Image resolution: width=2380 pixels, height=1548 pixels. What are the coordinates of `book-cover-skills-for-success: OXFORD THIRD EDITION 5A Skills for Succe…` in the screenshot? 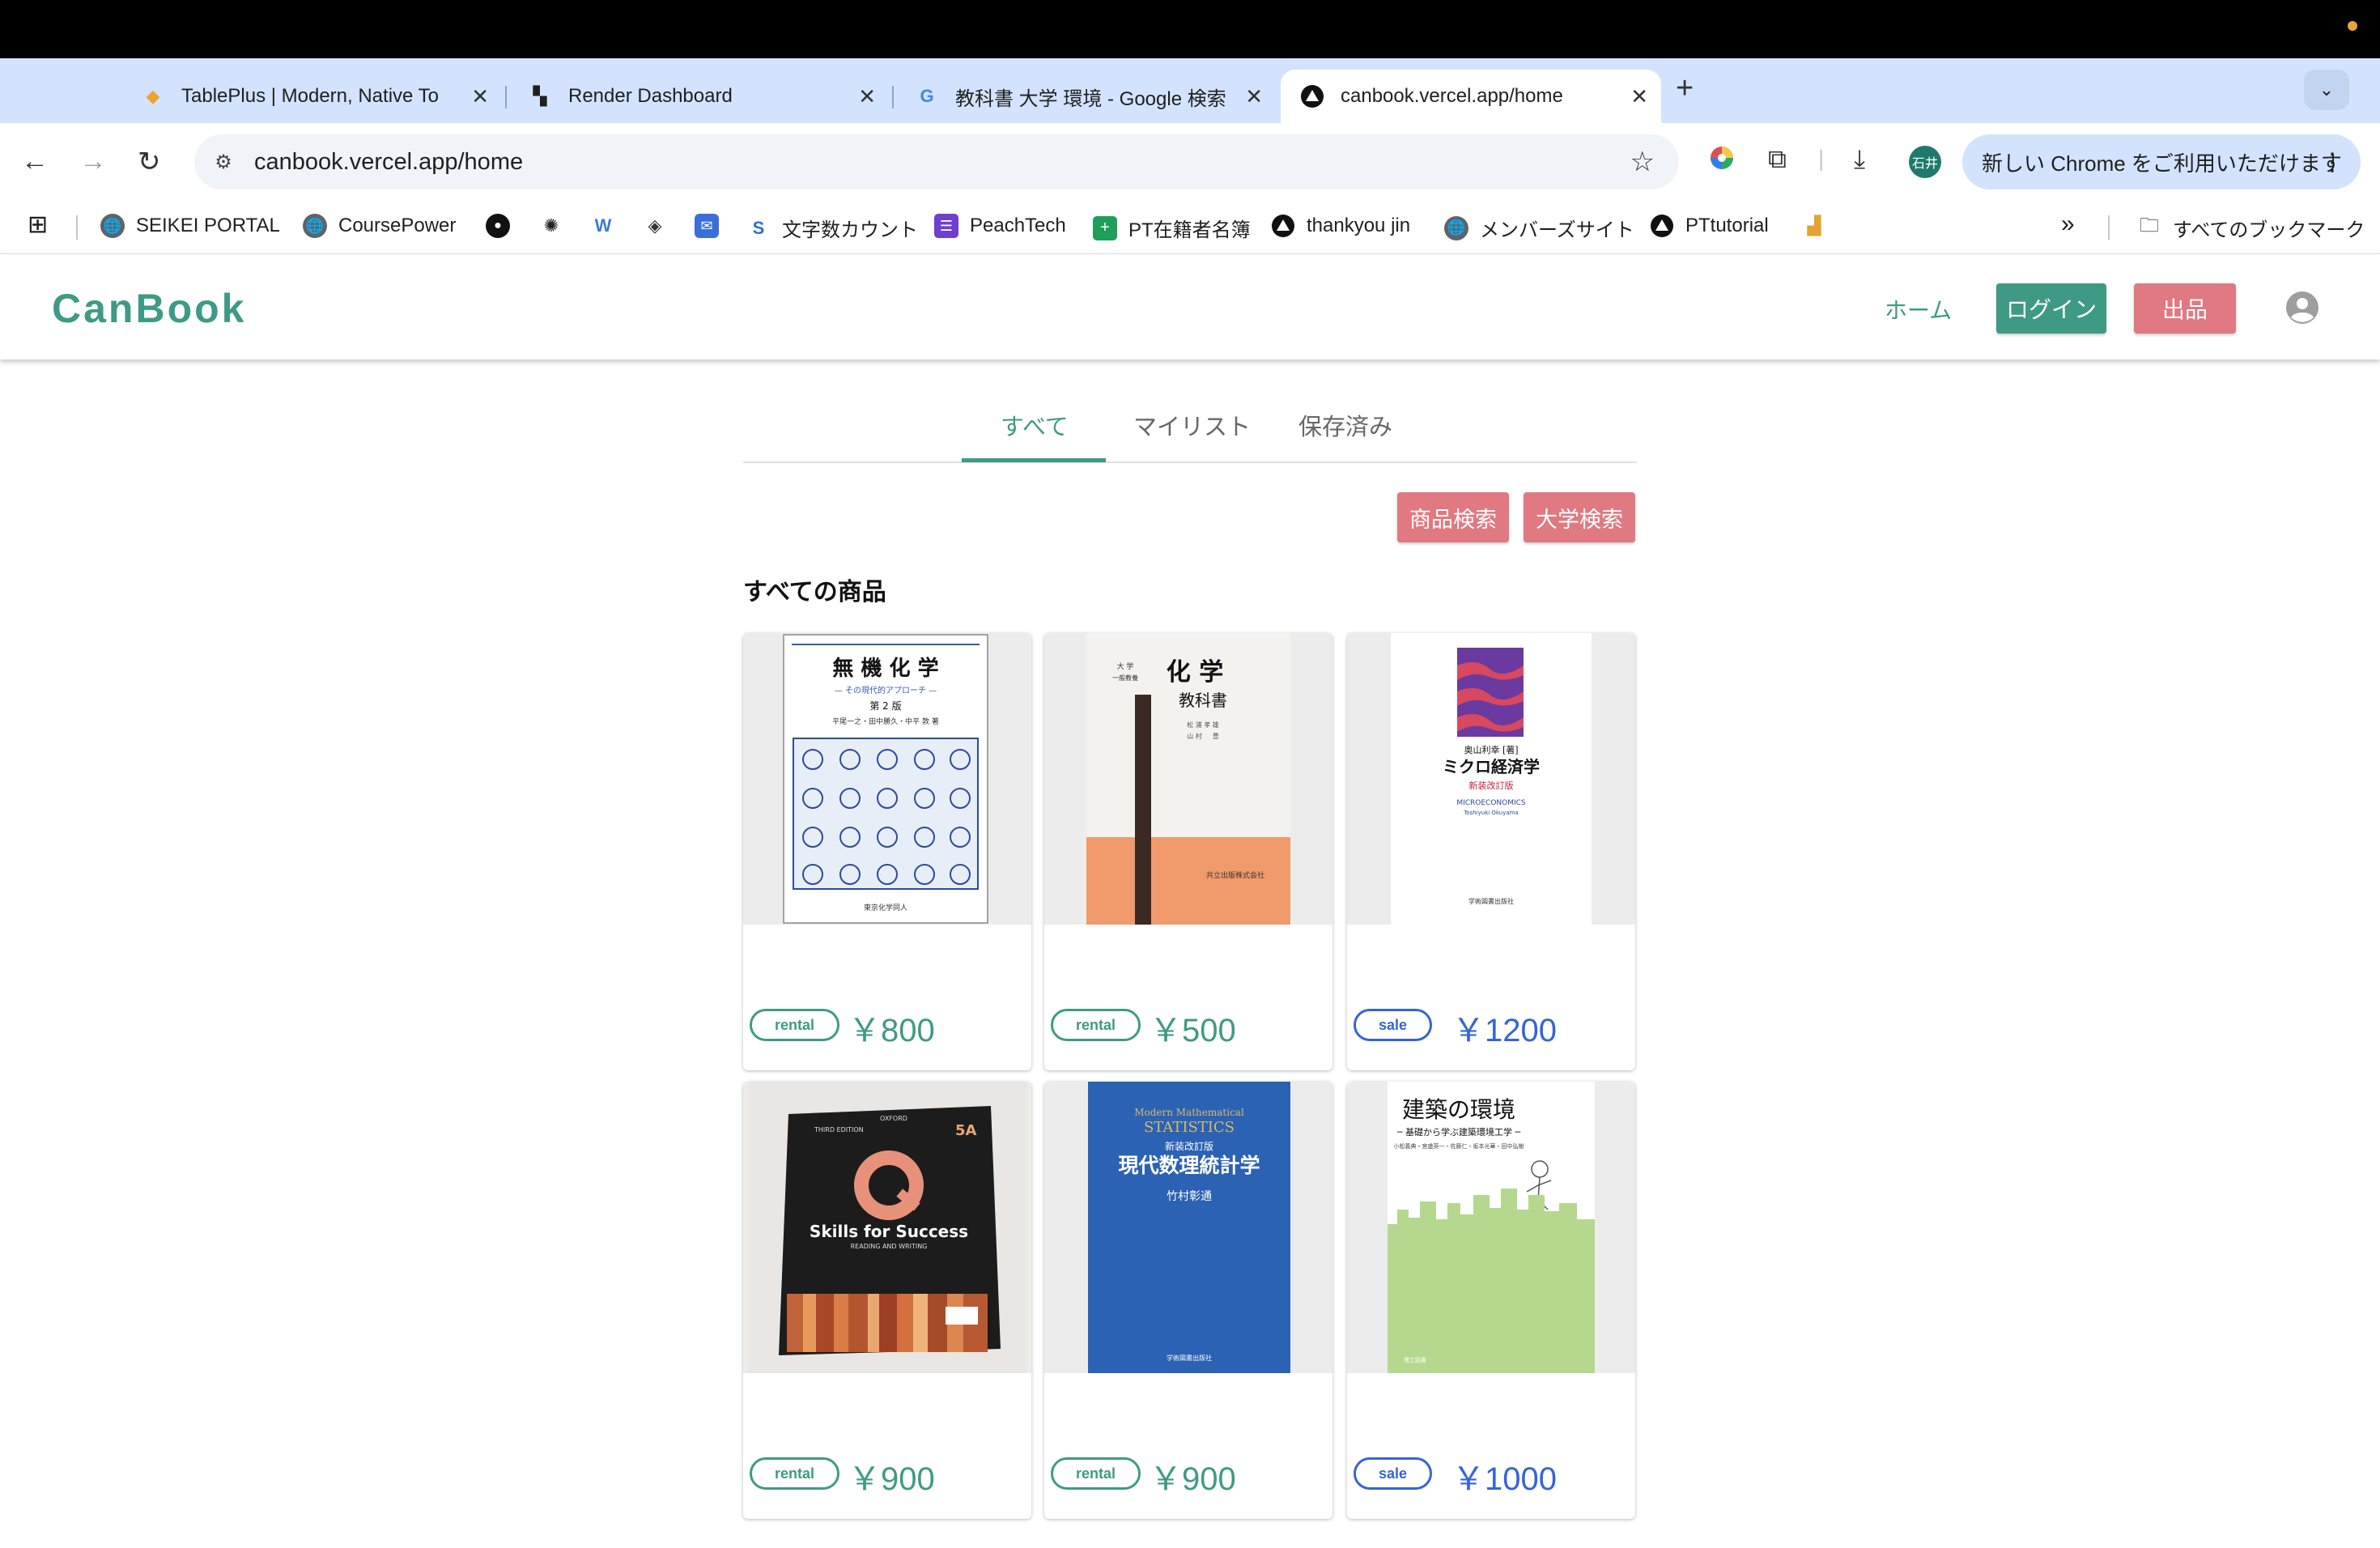 It's located at (887, 1227).